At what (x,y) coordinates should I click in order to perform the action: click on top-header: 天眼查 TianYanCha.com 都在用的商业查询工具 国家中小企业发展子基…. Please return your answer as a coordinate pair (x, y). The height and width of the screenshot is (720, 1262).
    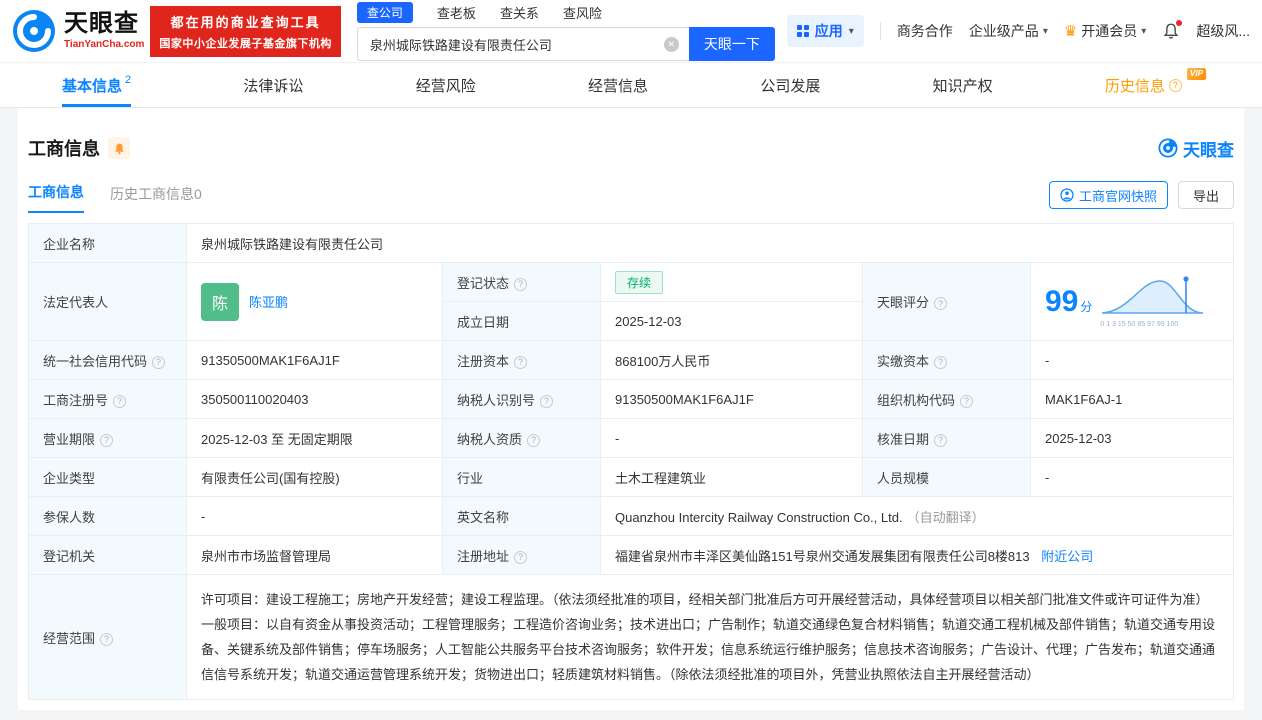
    Looking at the image, I should click on (631, 31).